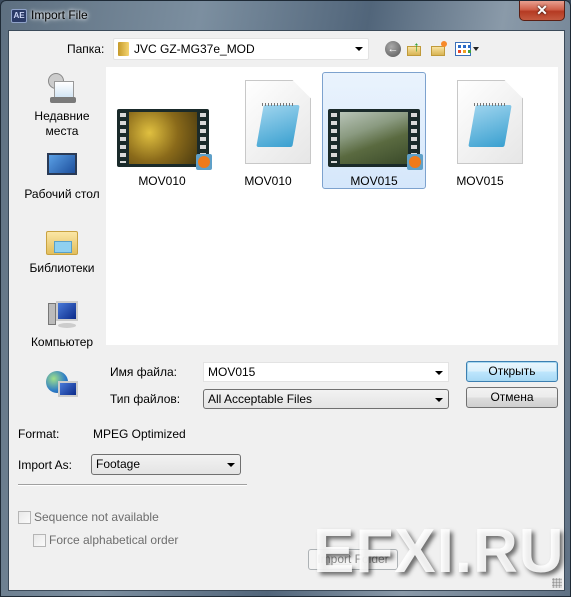  I want to click on libraries-icon, so click(62, 241).